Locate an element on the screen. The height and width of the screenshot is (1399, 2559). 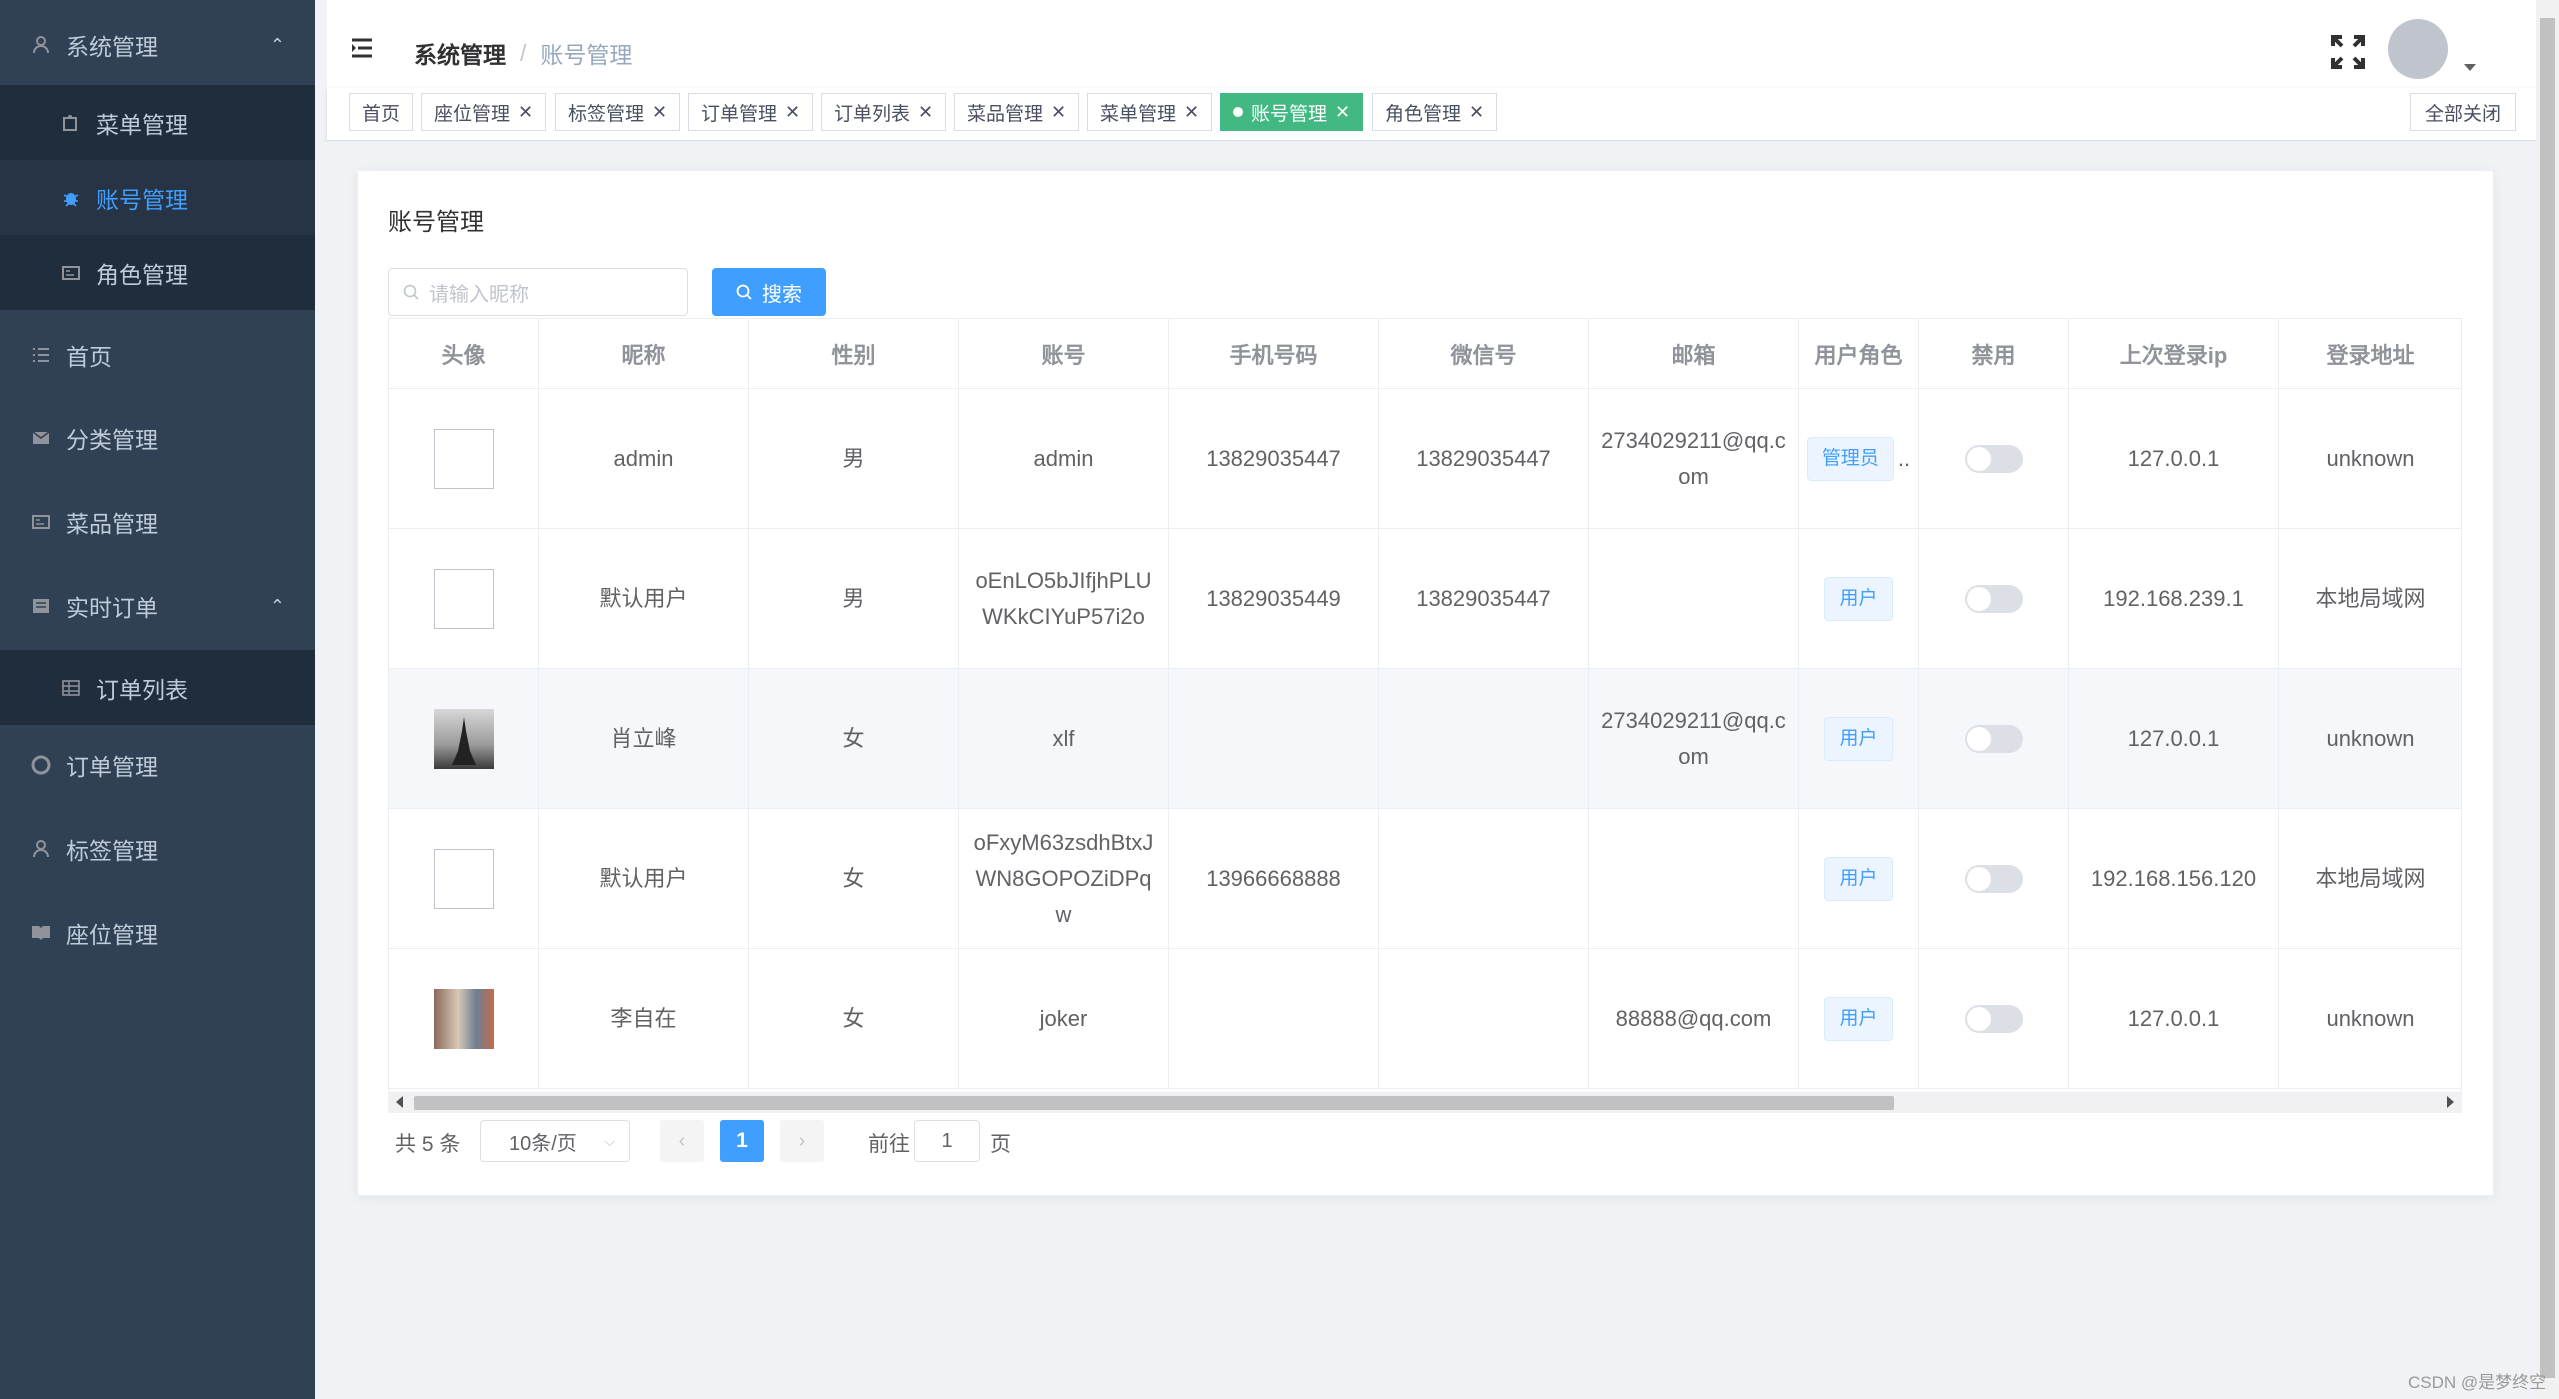
cell-location: unknown is located at coordinates (2370, 738).